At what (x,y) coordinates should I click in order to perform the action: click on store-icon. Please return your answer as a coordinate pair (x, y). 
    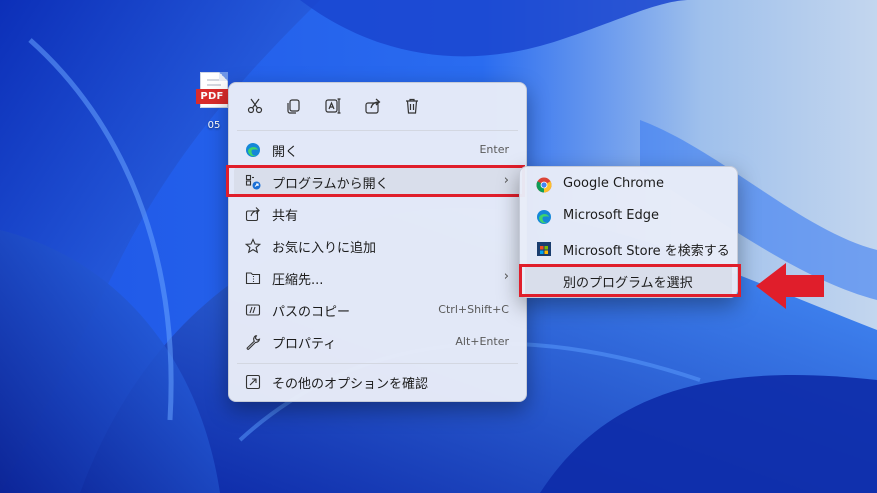
    Looking at the image, I should click on (544, 249).